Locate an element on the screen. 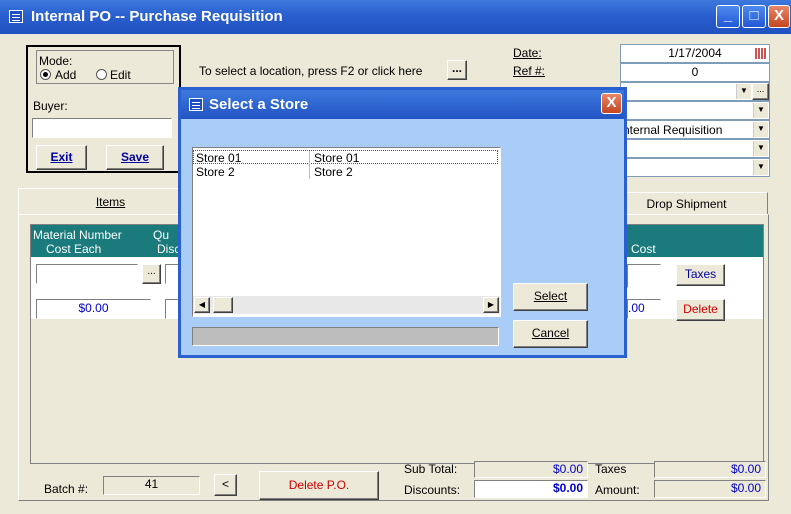 The height and width of the screenshot is (514, 791). close-button: X is located at coordinates (779, 16).